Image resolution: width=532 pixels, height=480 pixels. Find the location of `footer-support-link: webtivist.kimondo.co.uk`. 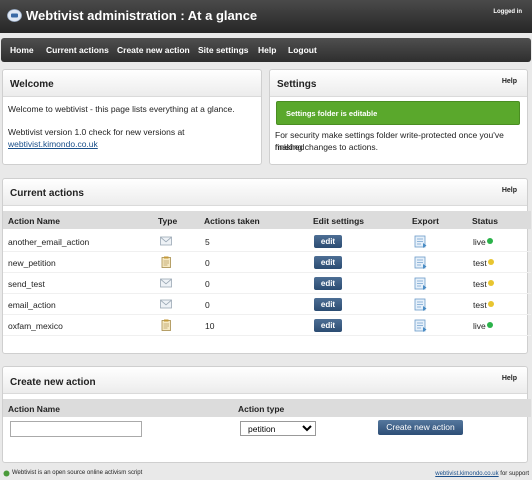

footer-support-link: webtivist.kimondo.co.uk is located at coordinates (466, 474).